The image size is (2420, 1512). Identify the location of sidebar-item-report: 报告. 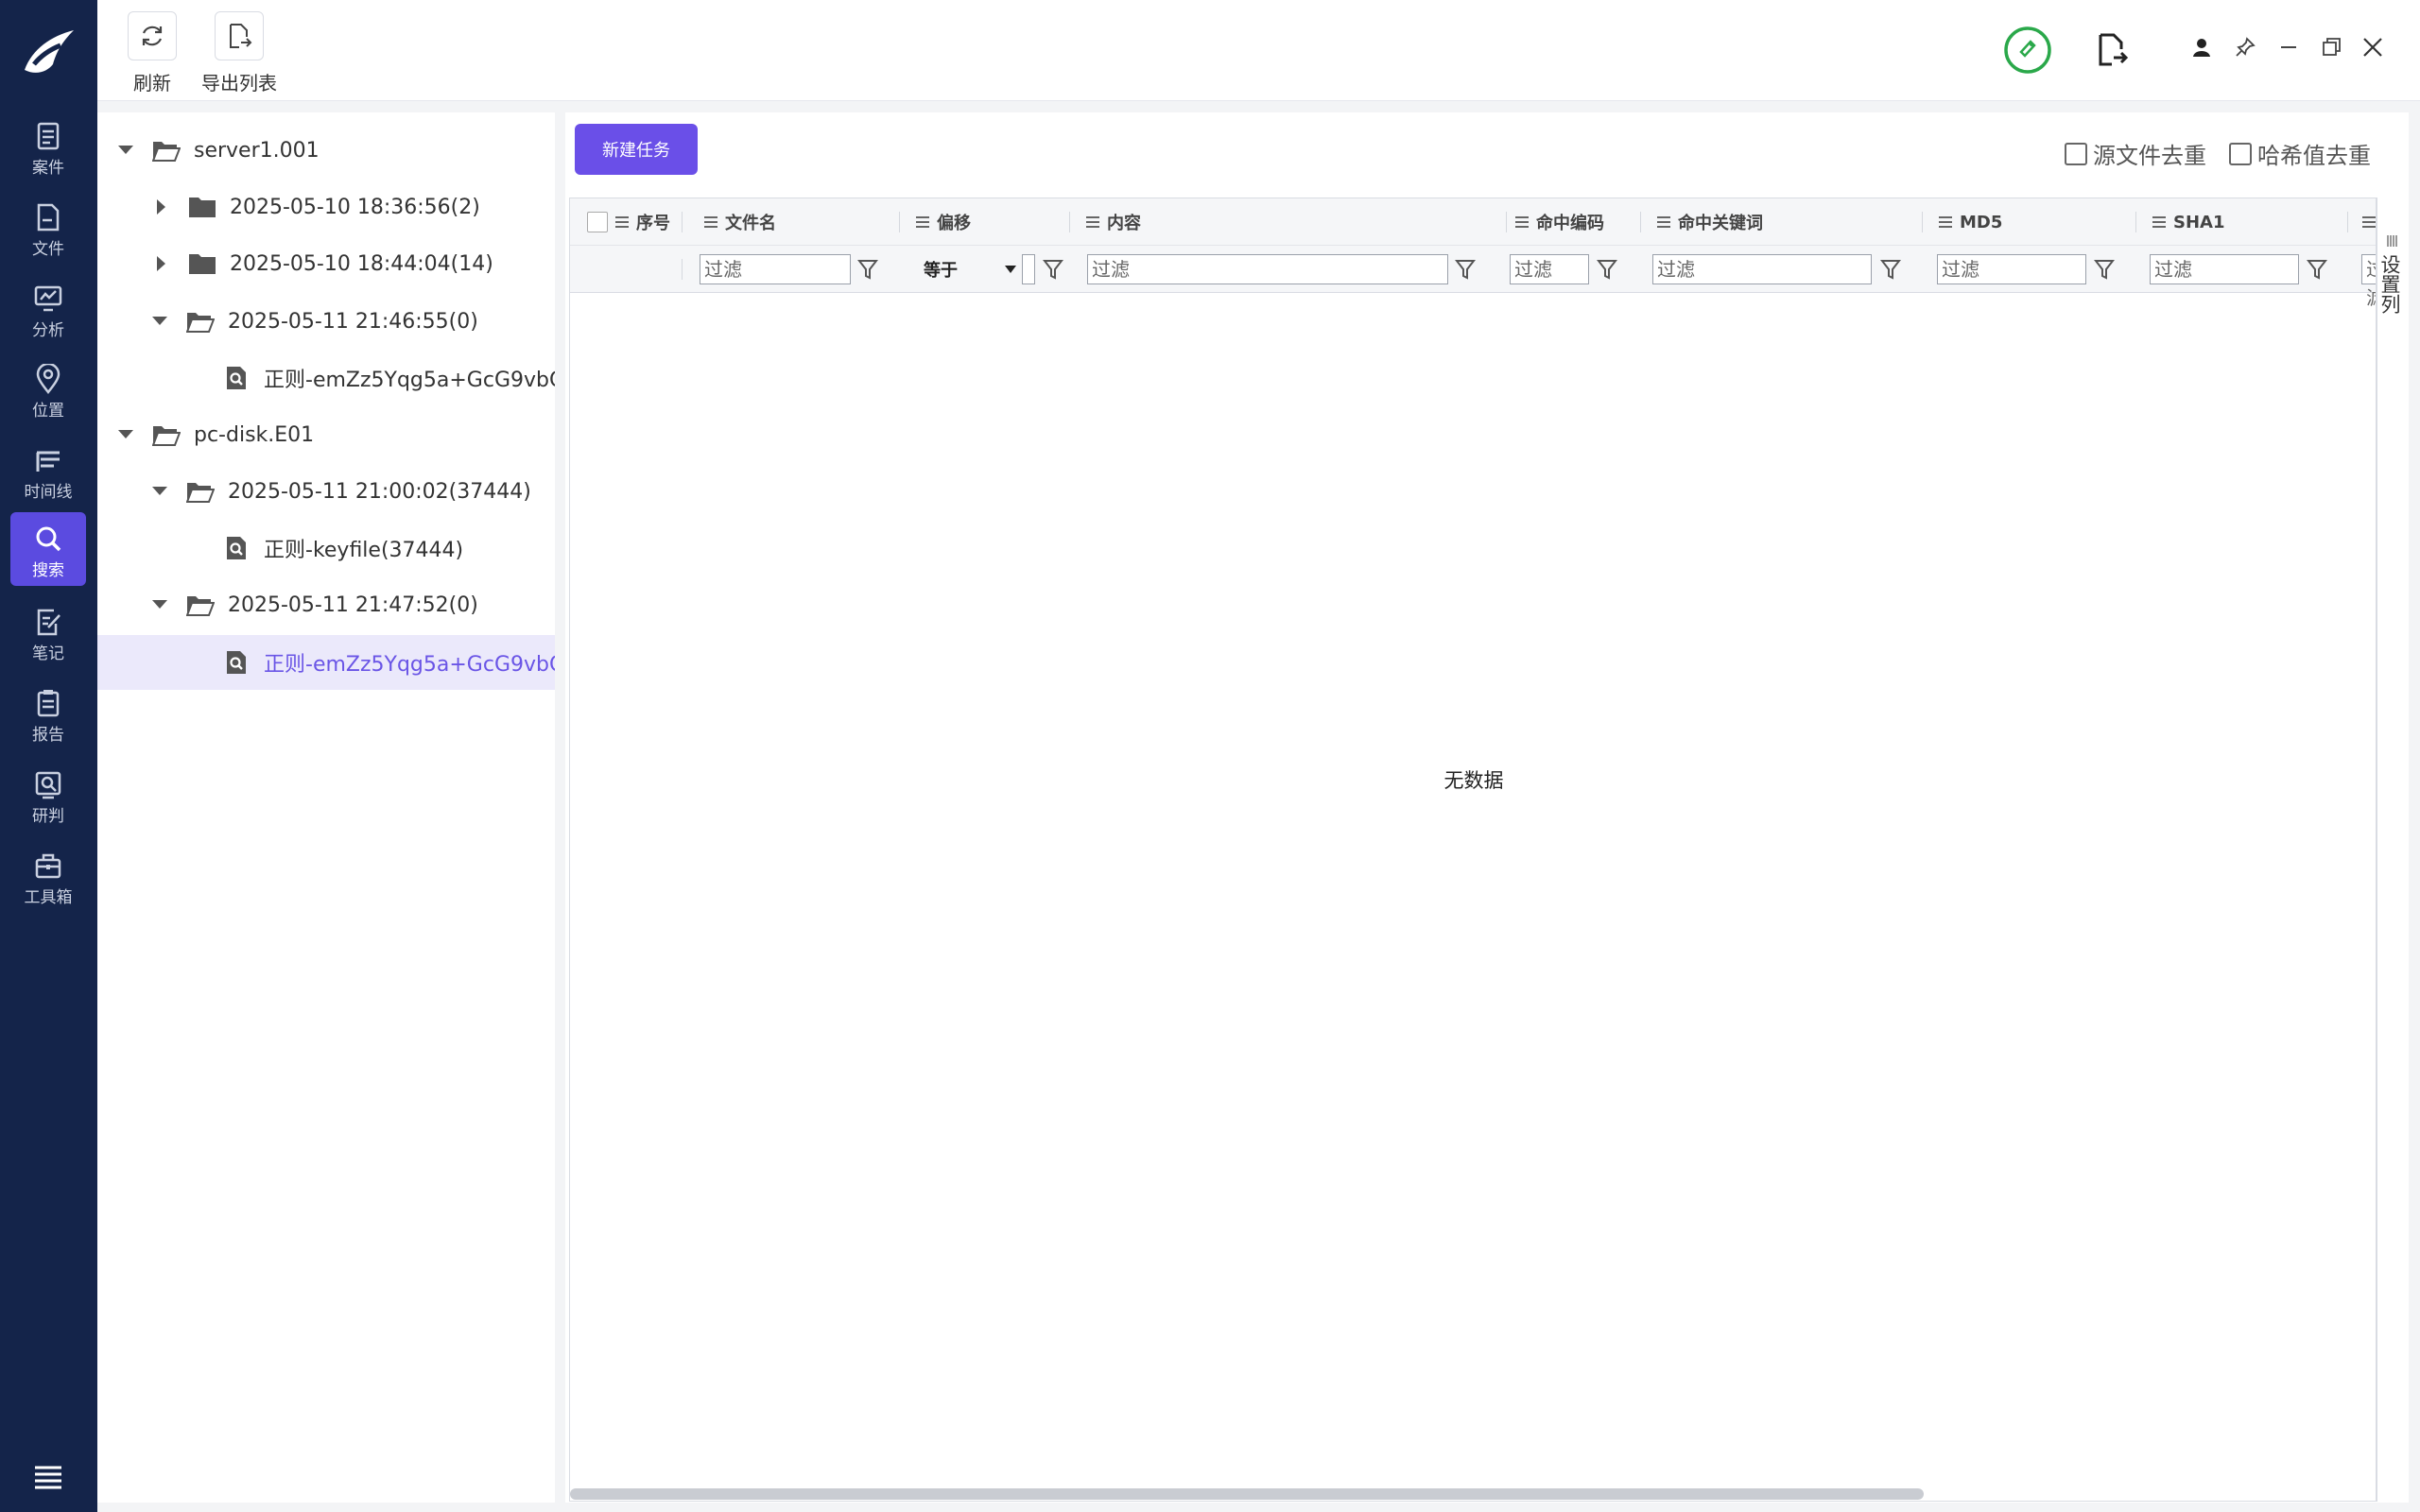
(48, 713).